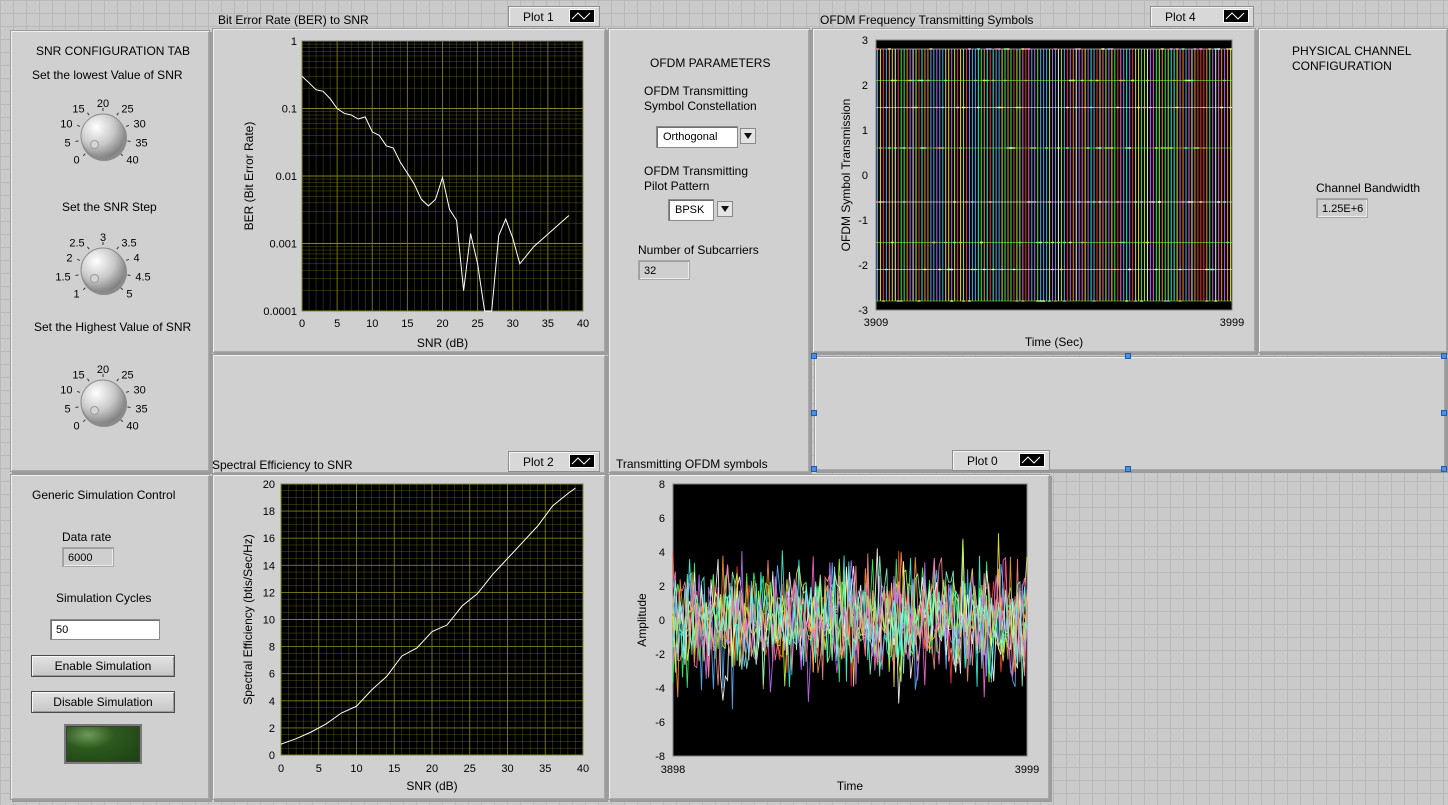  Describe the element at coordinates (697, 137) in the screenshot. I see `constellation-select: Orthogonal` at that location.